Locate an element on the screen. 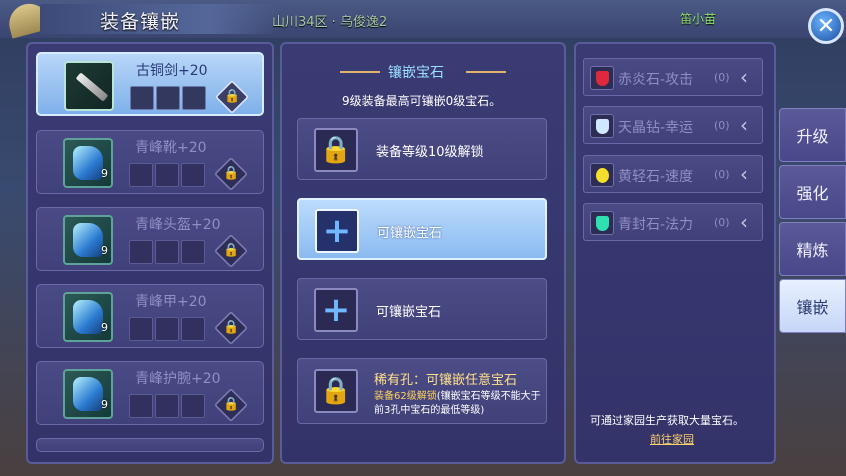 The image size is (846, 476). equipment-item: 9 青峰护腕+20 🔒 is located at coordinates (150, 393).